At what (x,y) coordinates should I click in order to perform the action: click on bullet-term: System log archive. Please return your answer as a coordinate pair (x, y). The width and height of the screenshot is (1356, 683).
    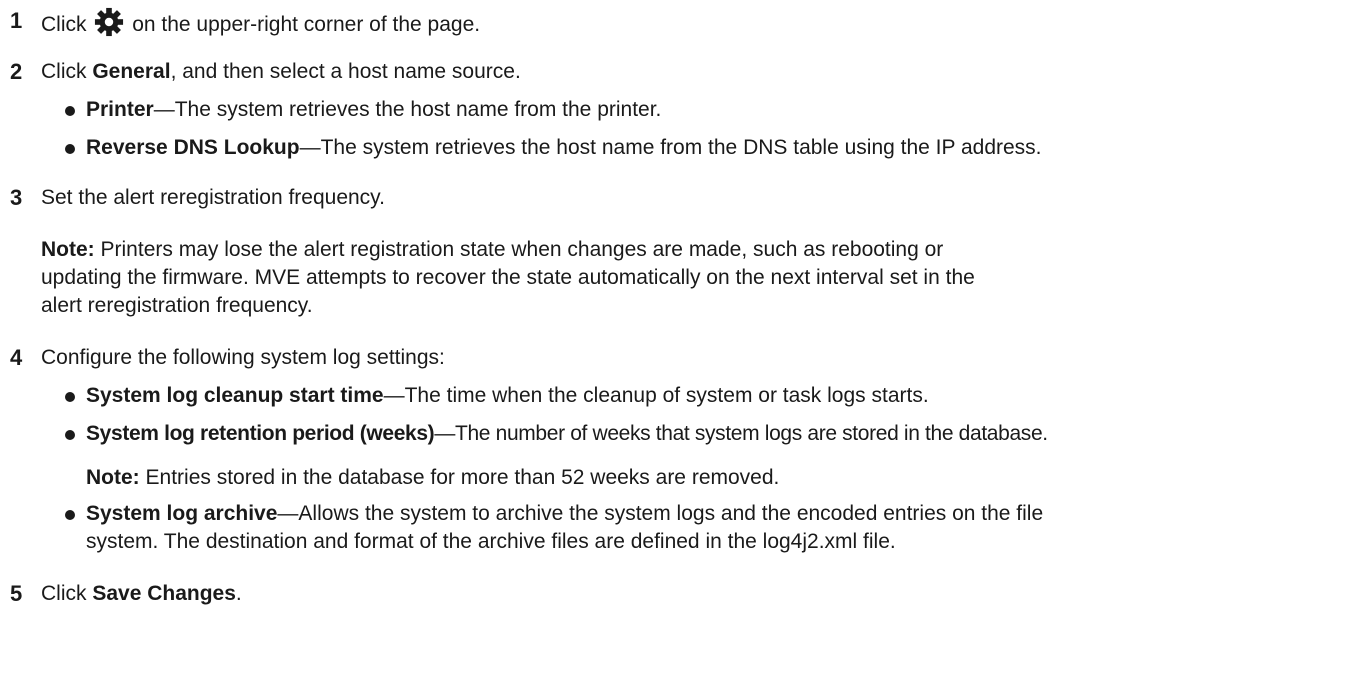
    Looking at the image, I should click on (182, 513).